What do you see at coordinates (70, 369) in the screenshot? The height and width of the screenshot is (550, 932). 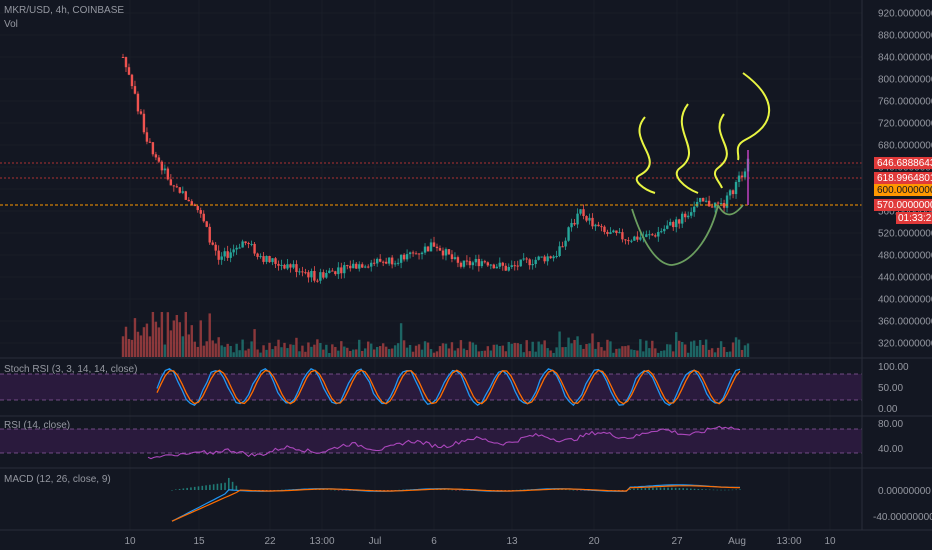 I see `stoch-title: Stoch RSI (3, 3, 14, 14, close)` at bounding box center [70, 369].